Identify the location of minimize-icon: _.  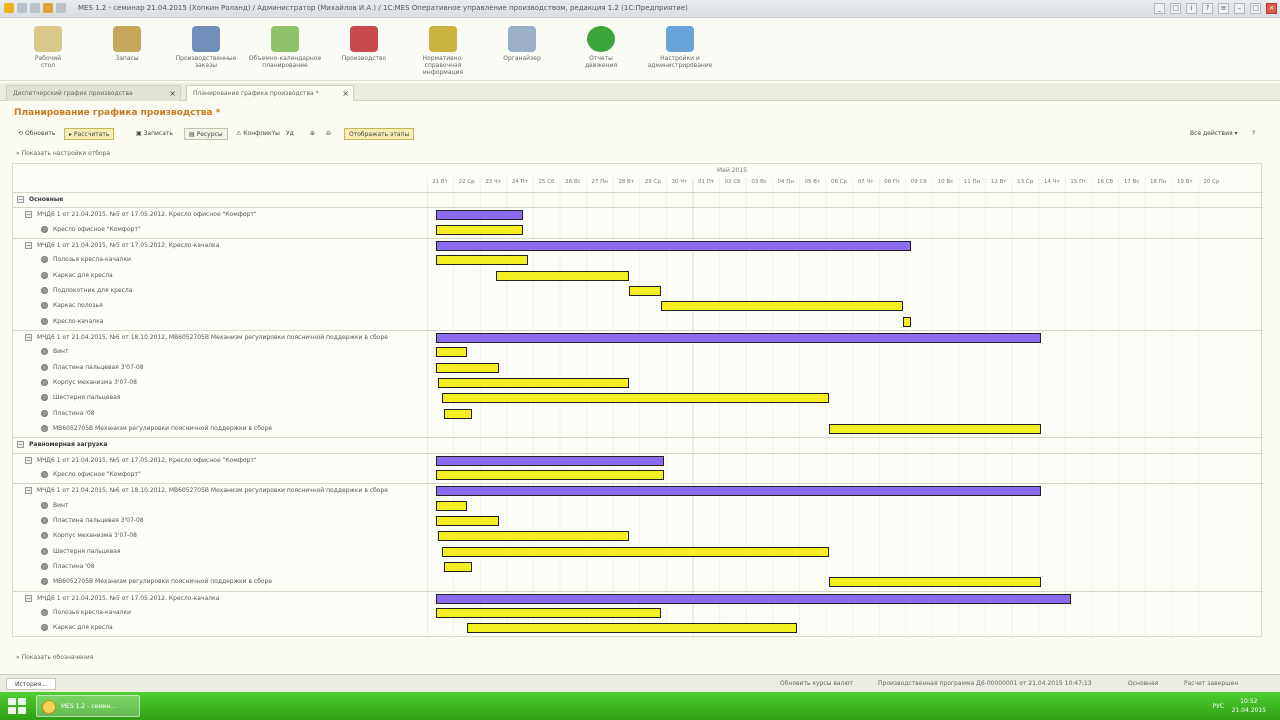
(1159, 8).